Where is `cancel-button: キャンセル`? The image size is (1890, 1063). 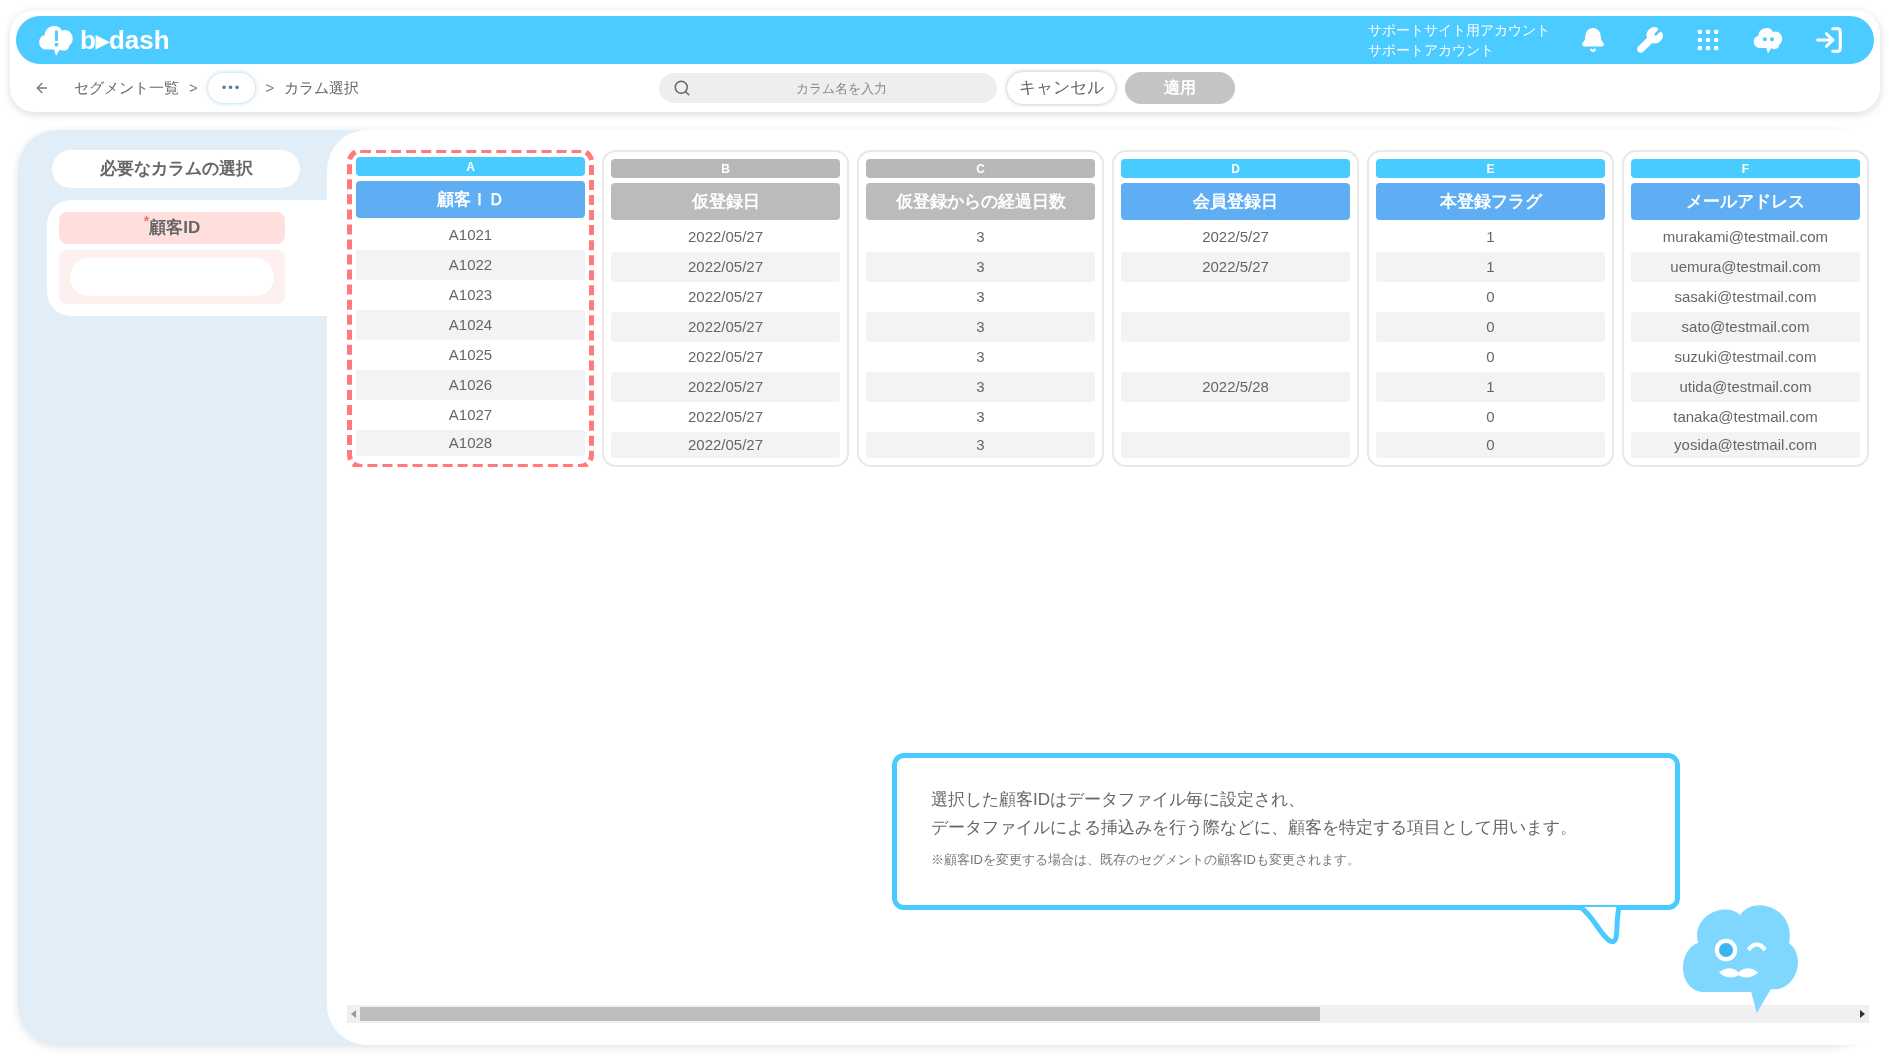
cancel-button: キャンセル is located at coordinates (1061, 88).